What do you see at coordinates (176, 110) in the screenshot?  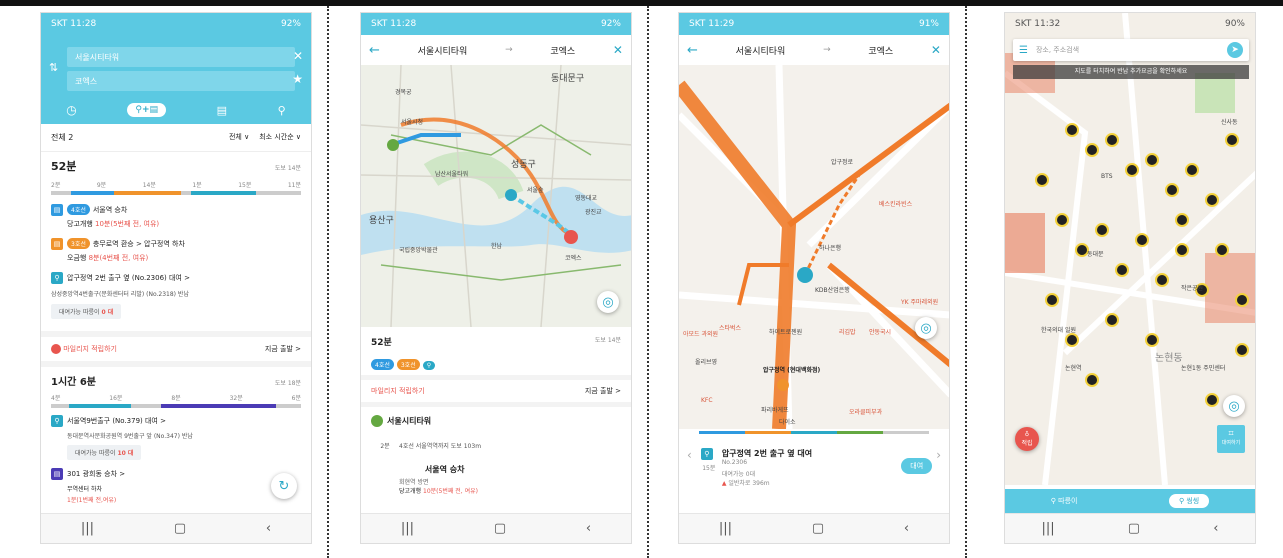 I see `mode-tabs: ◷ ⚲+▤ ▤ ⚲` at bounding box center [176, 110].